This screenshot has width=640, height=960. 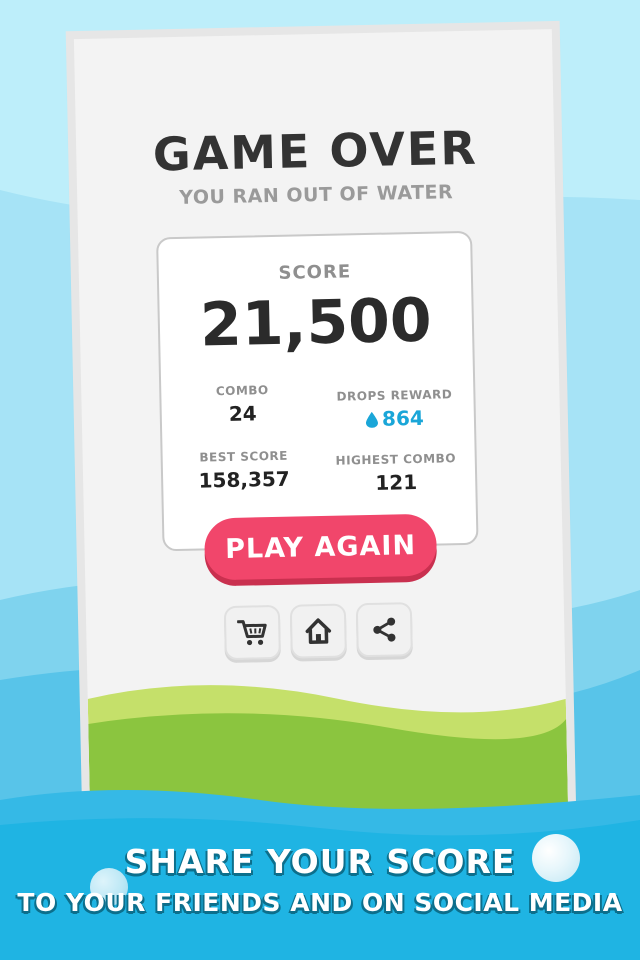 I want to click on share-button, so click(x=384, y=630).